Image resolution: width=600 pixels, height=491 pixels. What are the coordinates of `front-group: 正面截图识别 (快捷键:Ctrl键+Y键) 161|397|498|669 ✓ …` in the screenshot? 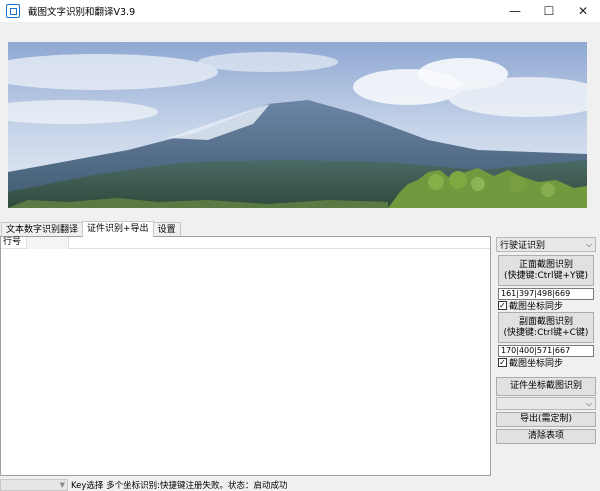 It's located at (546, 283).